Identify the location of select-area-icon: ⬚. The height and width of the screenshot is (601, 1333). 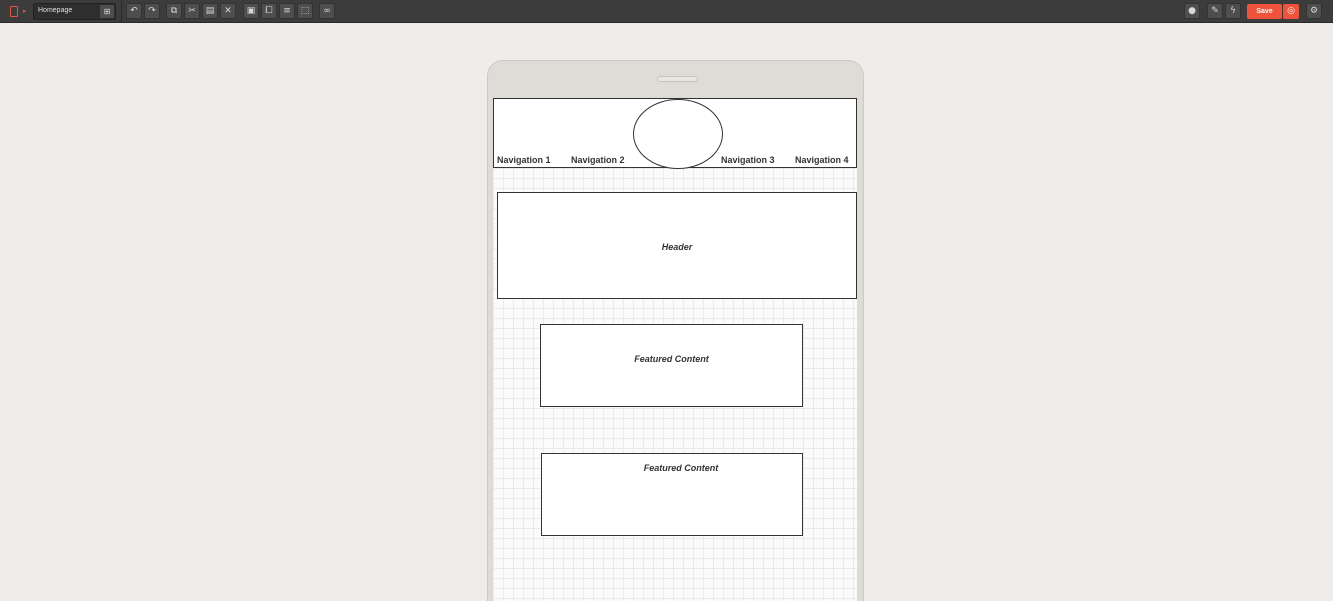
(305, 11).